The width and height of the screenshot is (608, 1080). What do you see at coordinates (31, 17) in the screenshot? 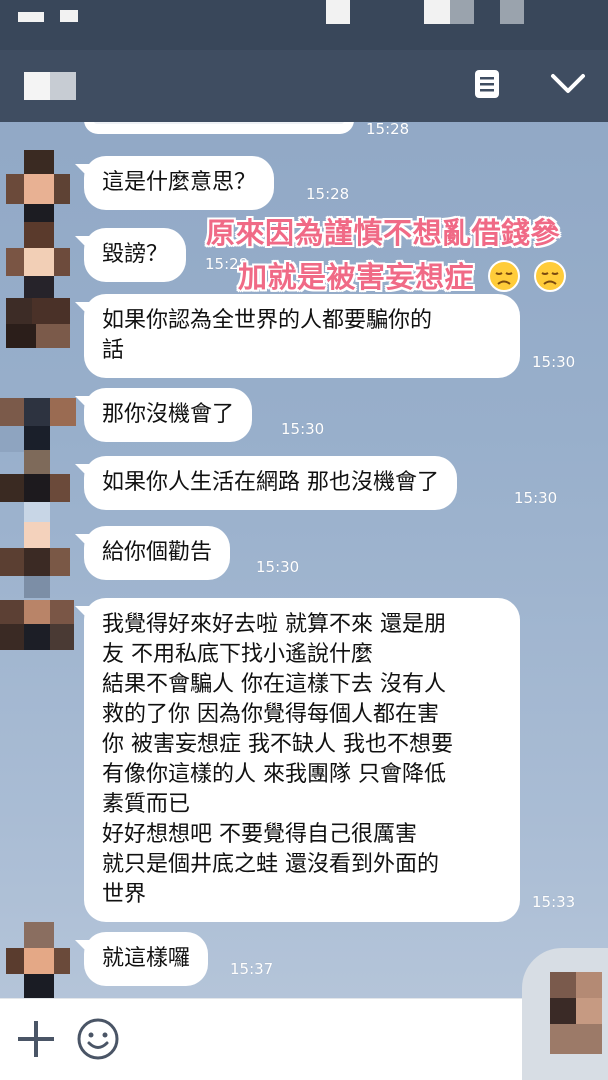
I see `status-signal-redacted` at bounding box center [31, 17].